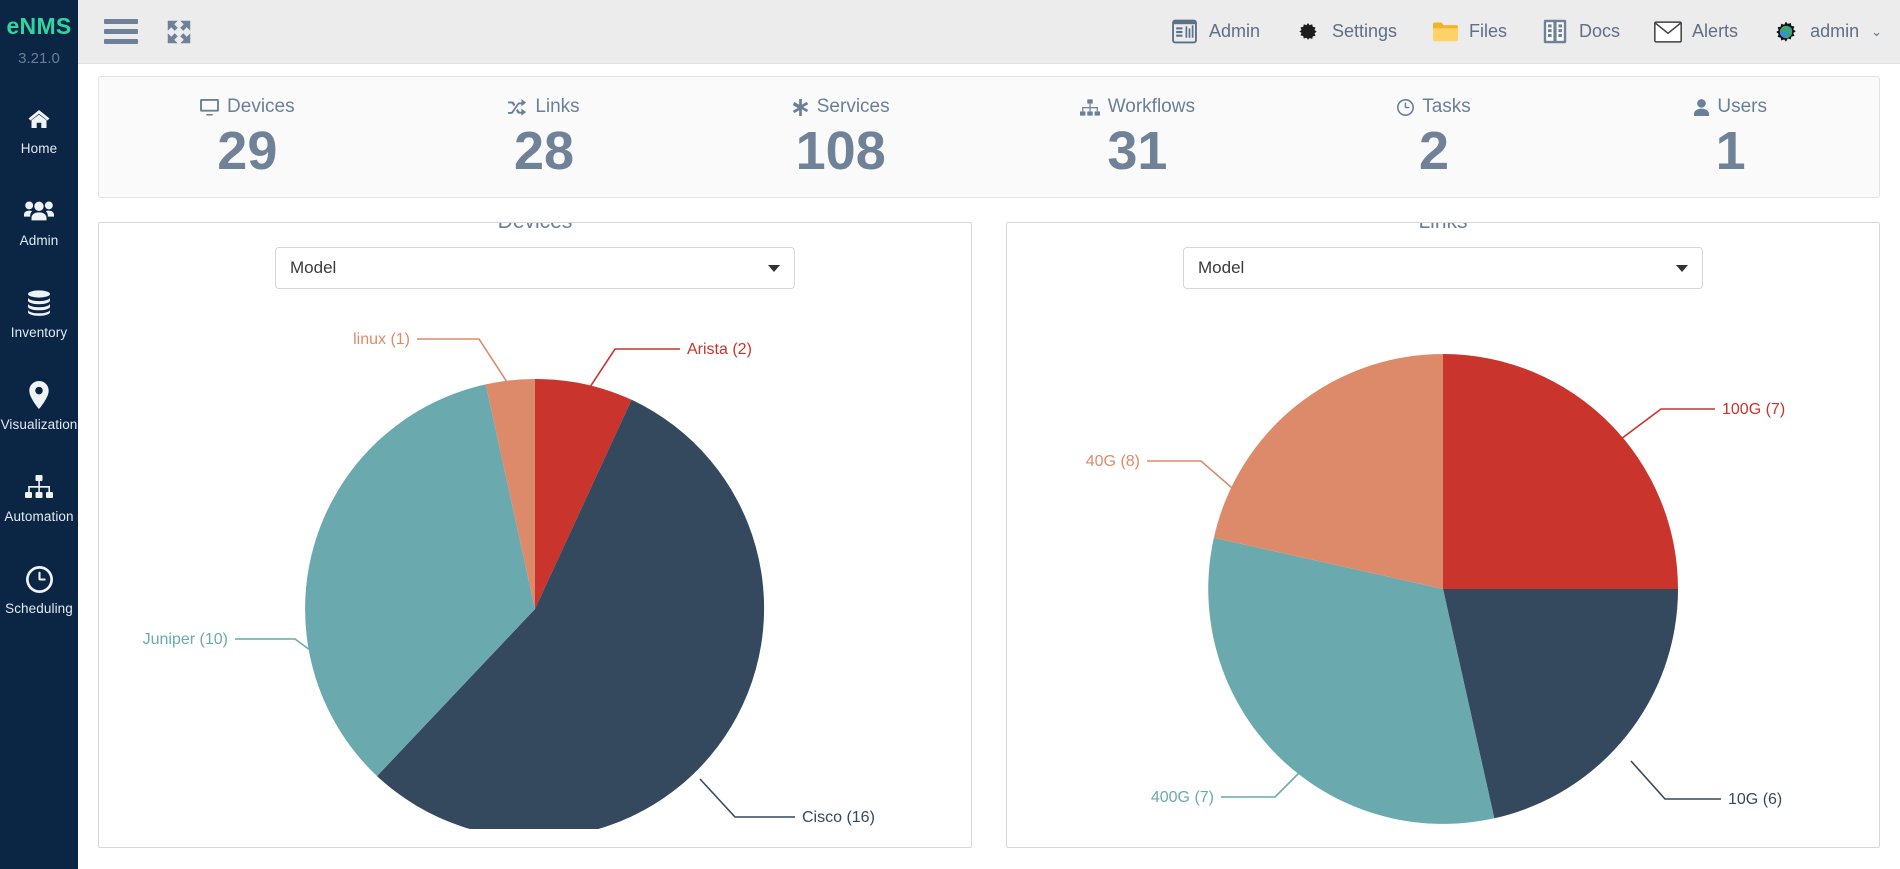  Describe the element at coordinates (1443, 228) in the screenshot. I see `panel-title-links: Links` at that location.